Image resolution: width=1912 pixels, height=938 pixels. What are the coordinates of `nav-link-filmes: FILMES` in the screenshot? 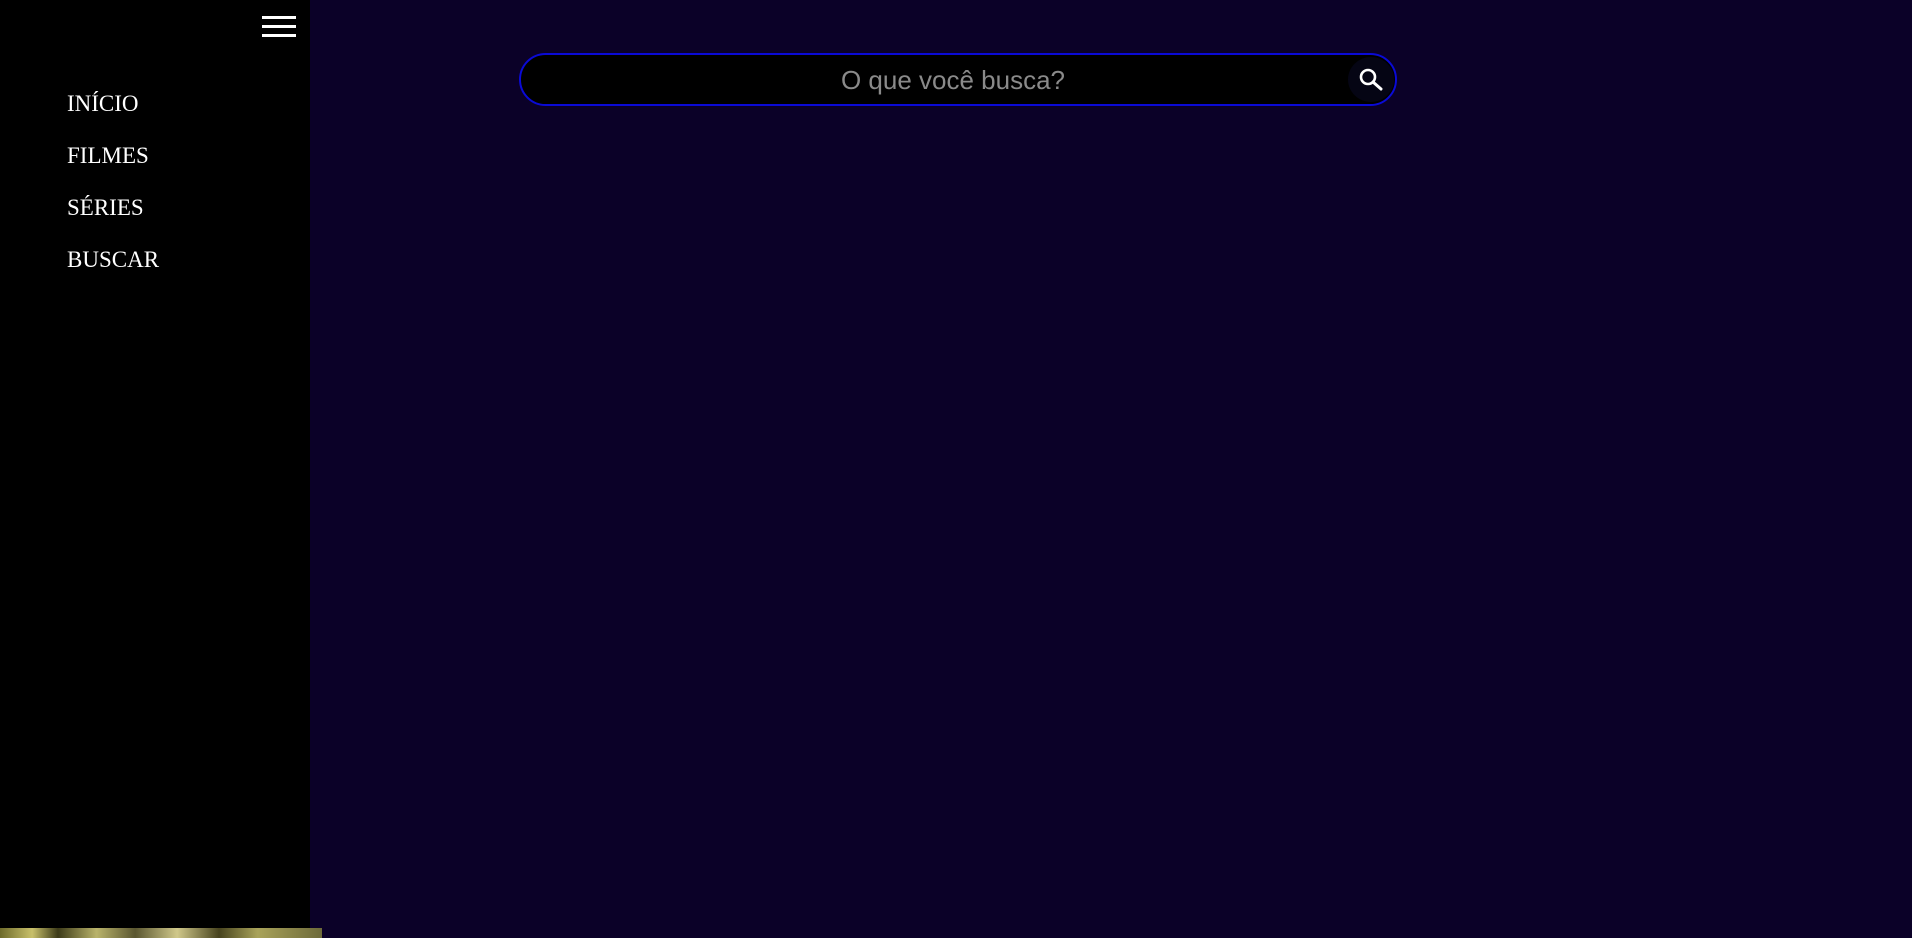 It's located at (108, 155).